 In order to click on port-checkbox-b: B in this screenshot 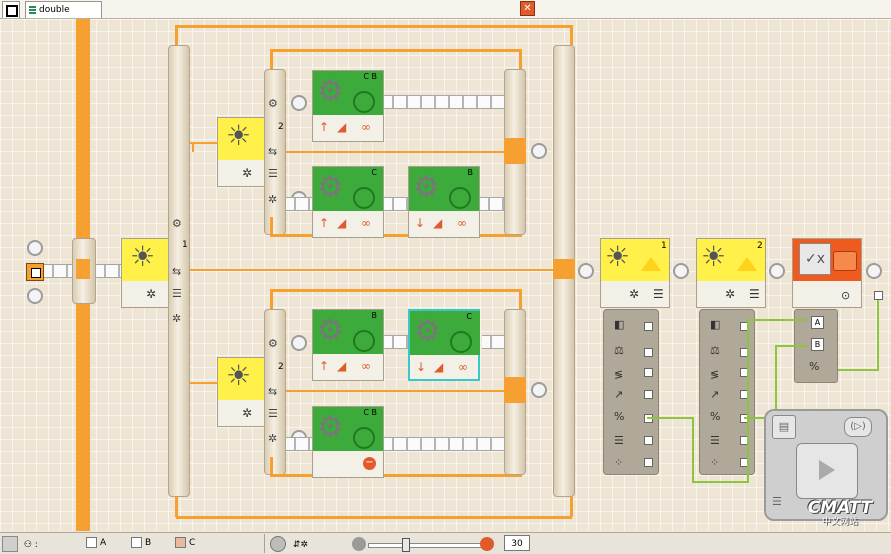, I will do `click(141, 543)`.